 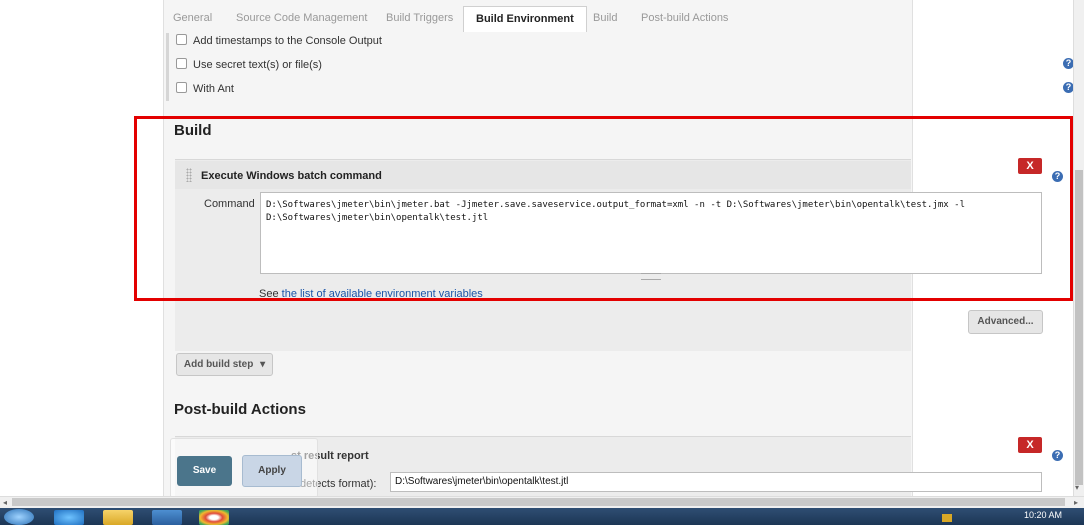 I want to click on chrome-icon, so click(x=214, y=517).